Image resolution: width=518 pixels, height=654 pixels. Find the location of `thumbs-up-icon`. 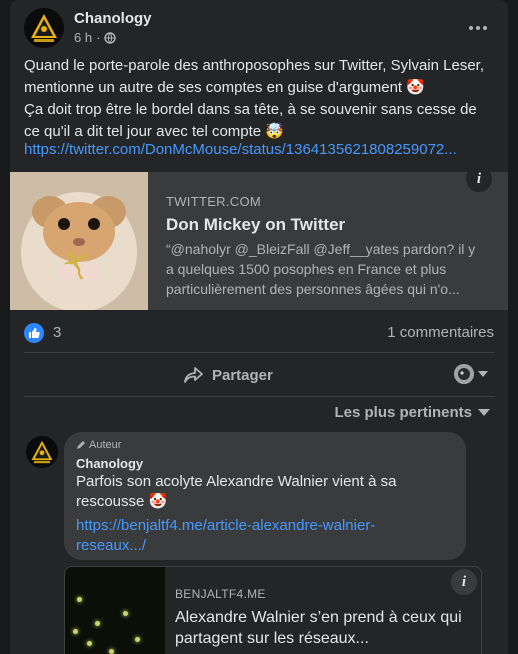

thumbs-up-icon is located at coordinates (34, 333).